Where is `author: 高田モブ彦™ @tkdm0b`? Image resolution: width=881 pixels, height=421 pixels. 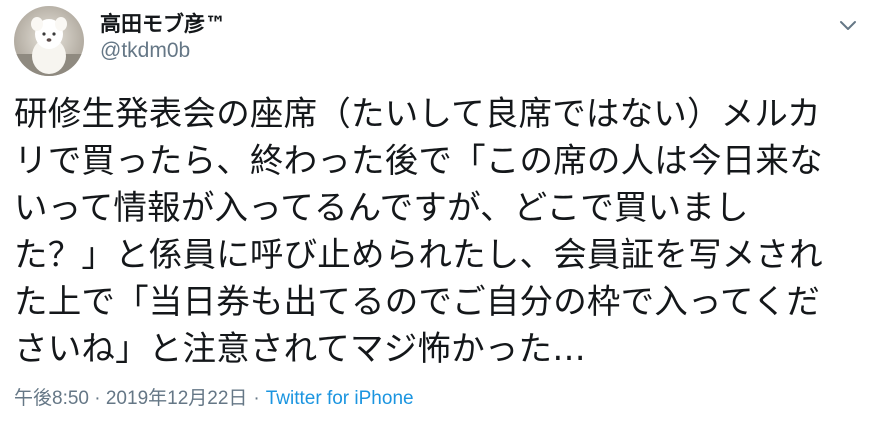 author: 高田モブ彦™ @tkdm0b is located at coordinates (163, 37).